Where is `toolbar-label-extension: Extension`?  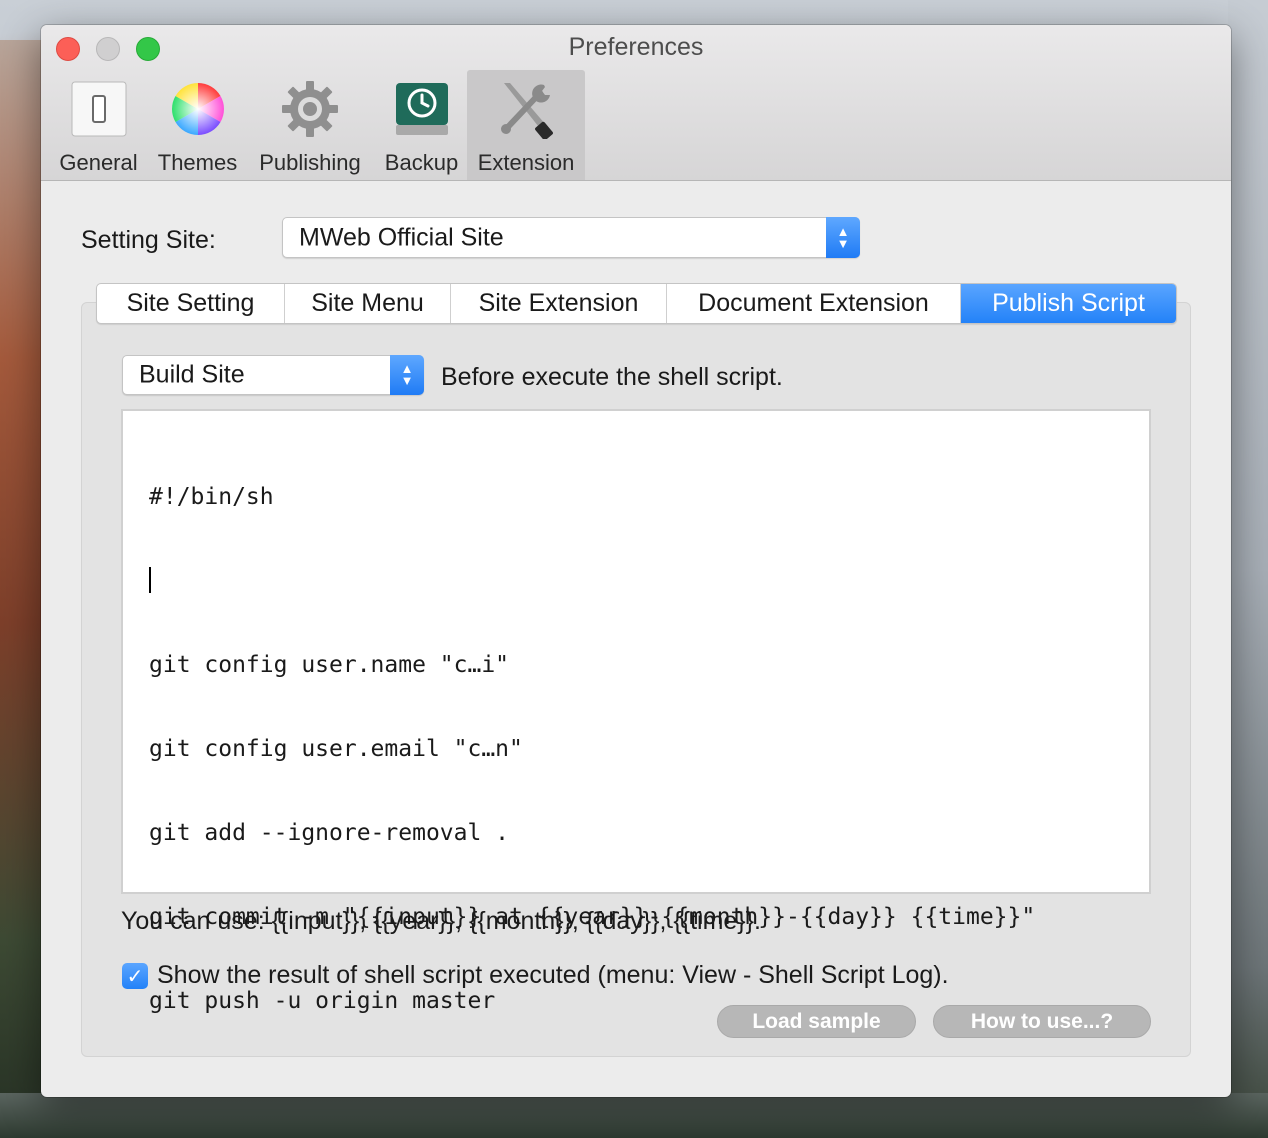 toolbar-label-extension: Extension is located at coordinates (526, 162).